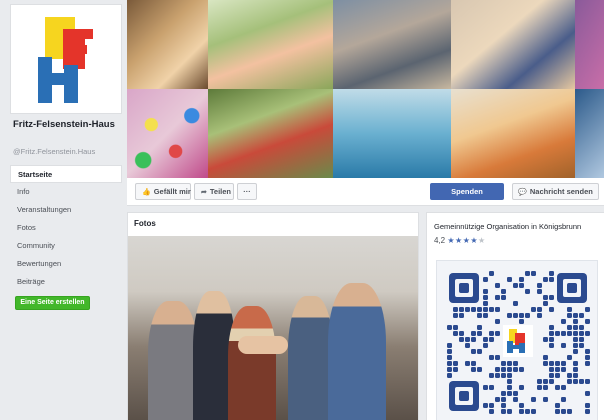  I want to click on joined-hands, so click(263, 345).